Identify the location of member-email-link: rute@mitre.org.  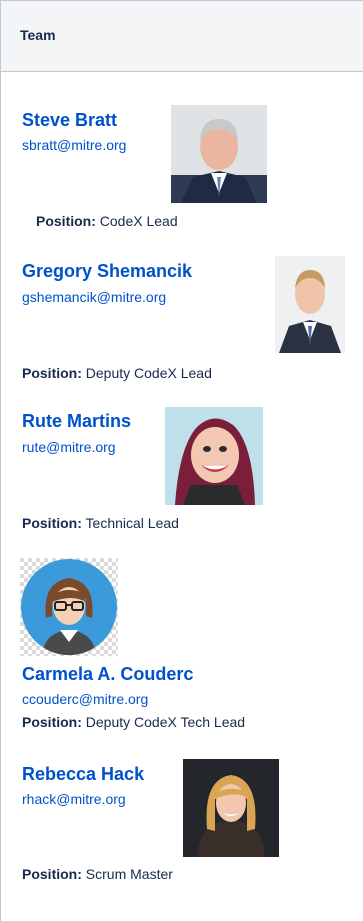
(69, 447).